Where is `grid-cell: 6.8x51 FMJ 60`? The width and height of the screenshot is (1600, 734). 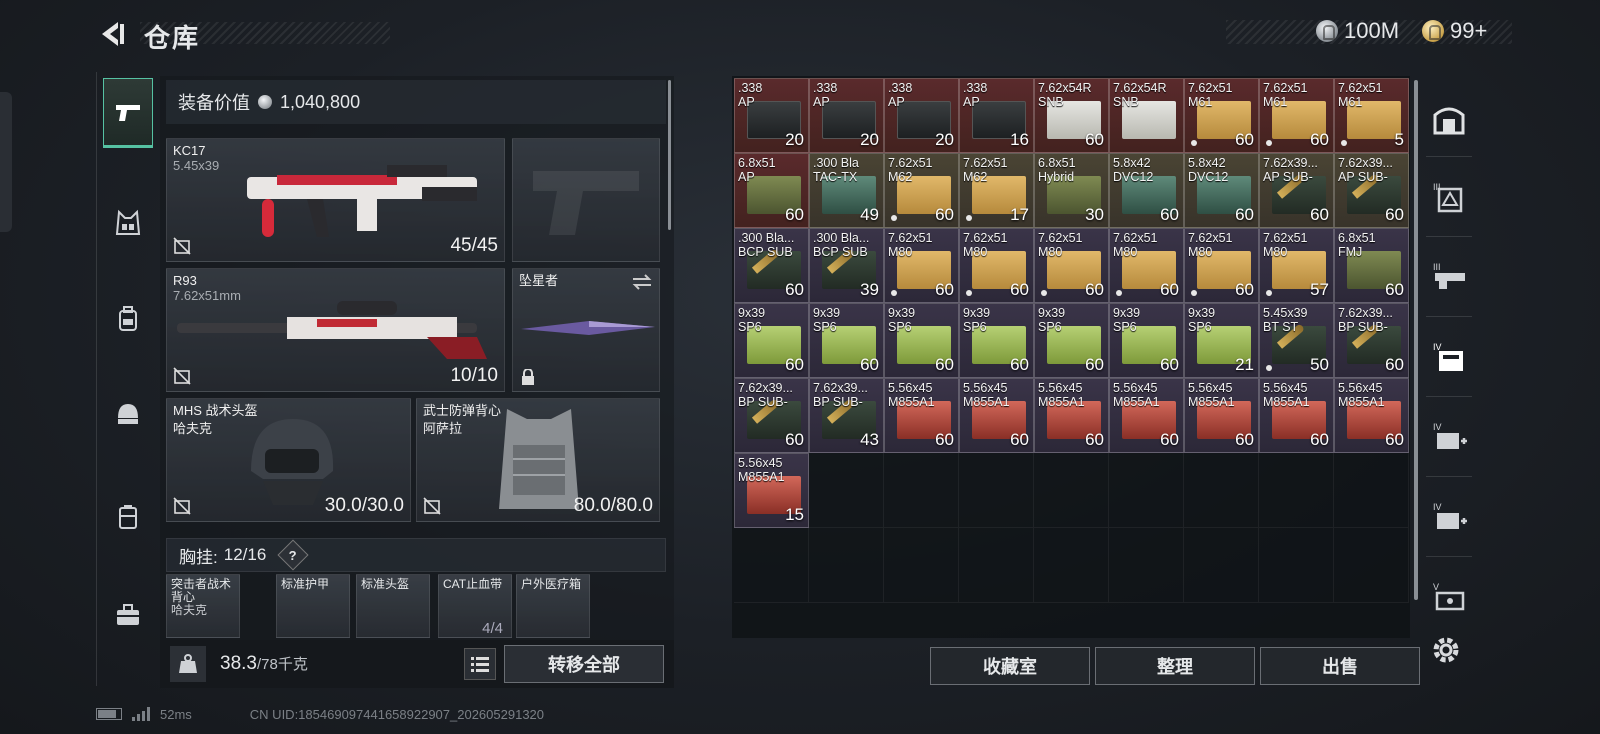 grid-cell: 6.8x51 FMJ 60 is located at coordinates (1371, 265).